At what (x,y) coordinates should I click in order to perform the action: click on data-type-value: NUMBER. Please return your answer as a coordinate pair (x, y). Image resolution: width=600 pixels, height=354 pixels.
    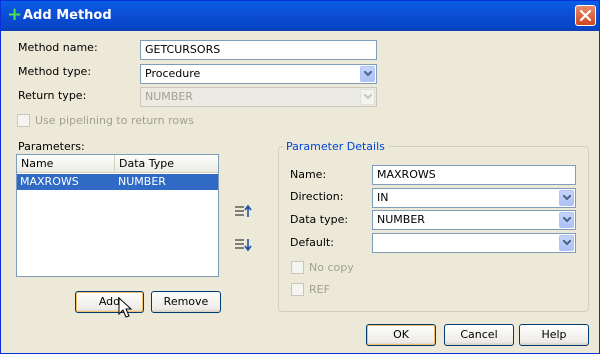
    Looking at the image, I should click on (401, 219).